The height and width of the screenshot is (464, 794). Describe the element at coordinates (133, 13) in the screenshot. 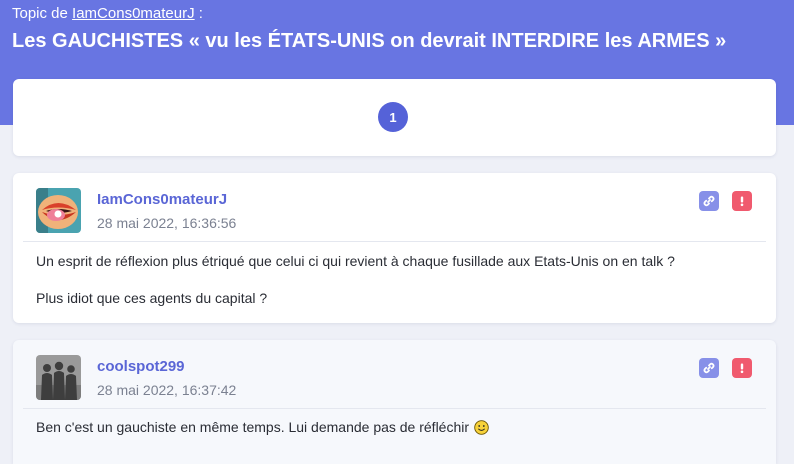

I see `topic-author-link: IamCons0mateurJ` at that location.